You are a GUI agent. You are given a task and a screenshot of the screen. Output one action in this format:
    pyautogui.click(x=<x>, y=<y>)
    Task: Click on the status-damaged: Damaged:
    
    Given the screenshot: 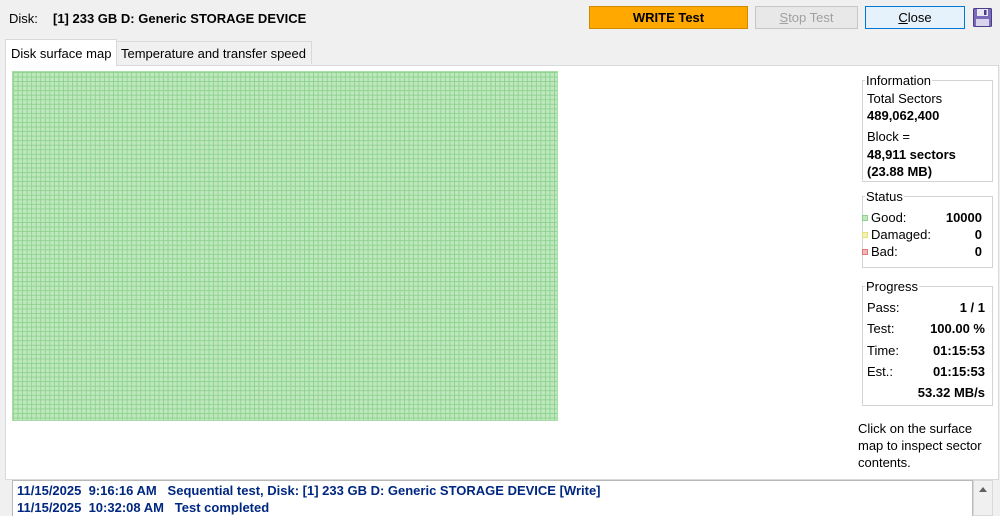 What is the action you would take?
    pyautogui.click(x=896, y=234)
    